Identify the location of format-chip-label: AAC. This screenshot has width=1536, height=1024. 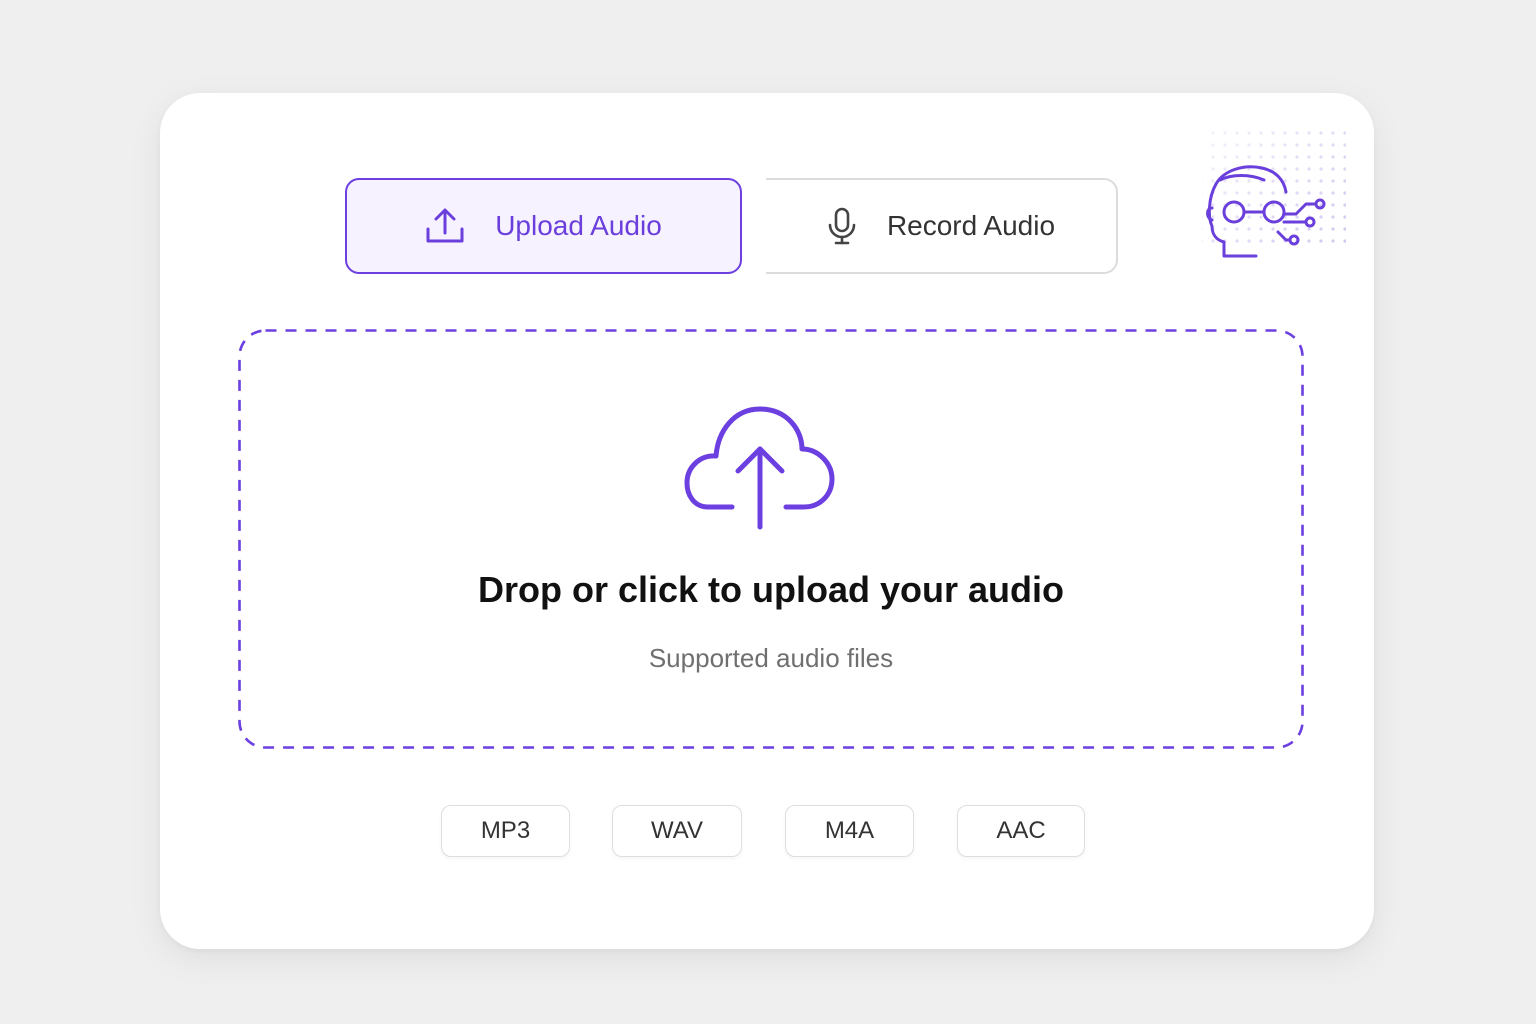
(1021, 830).